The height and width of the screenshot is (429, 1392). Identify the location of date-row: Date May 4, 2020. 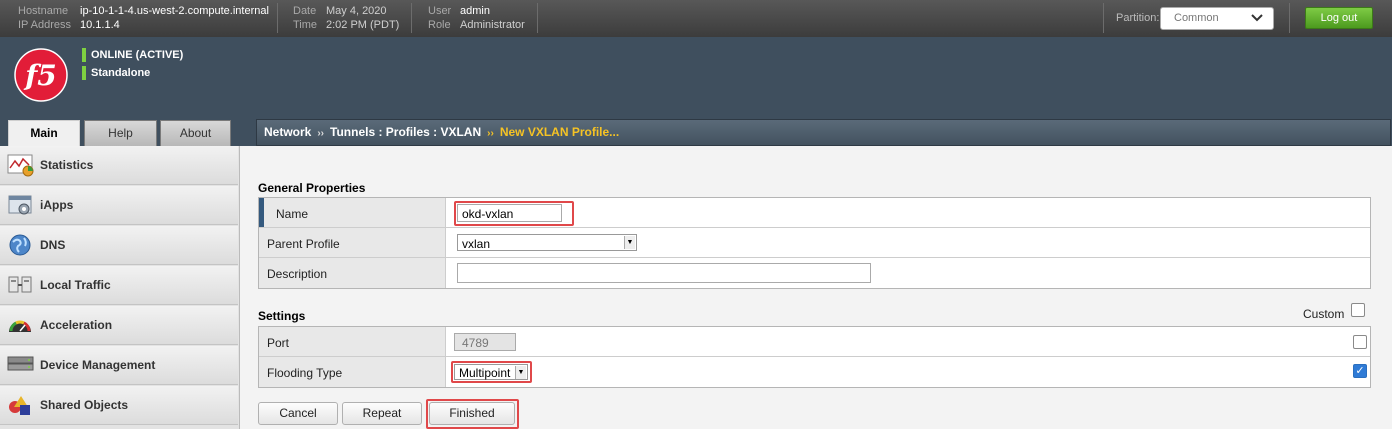
(340, 11).